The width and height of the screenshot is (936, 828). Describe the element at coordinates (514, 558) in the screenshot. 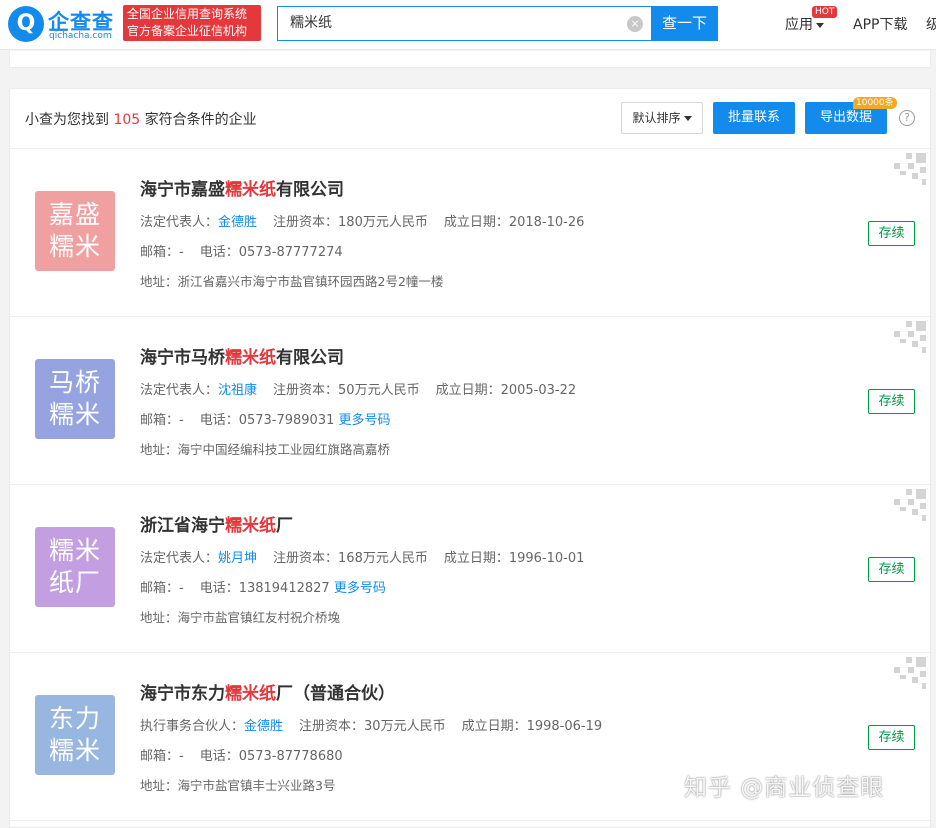

I see `established-date: 成立日期：1996-10-01` at that location.